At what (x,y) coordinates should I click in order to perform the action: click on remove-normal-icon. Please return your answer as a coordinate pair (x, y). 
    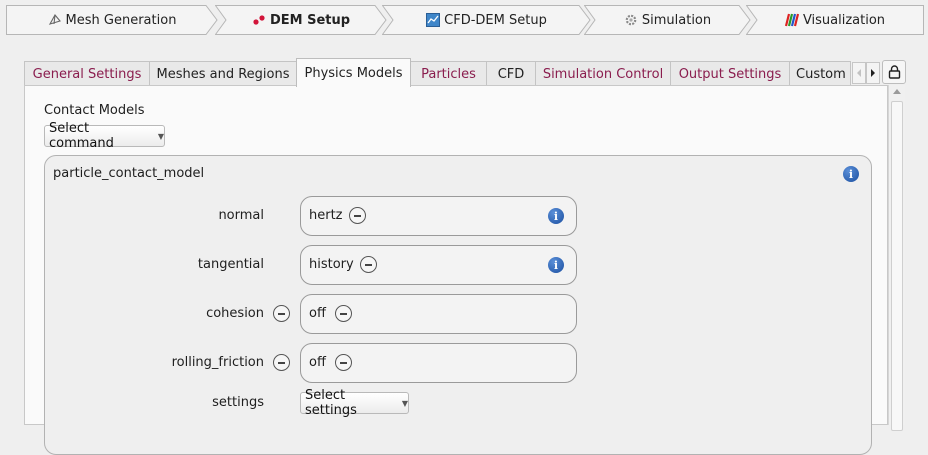
    Looking at the image, I should click on (357, 215).